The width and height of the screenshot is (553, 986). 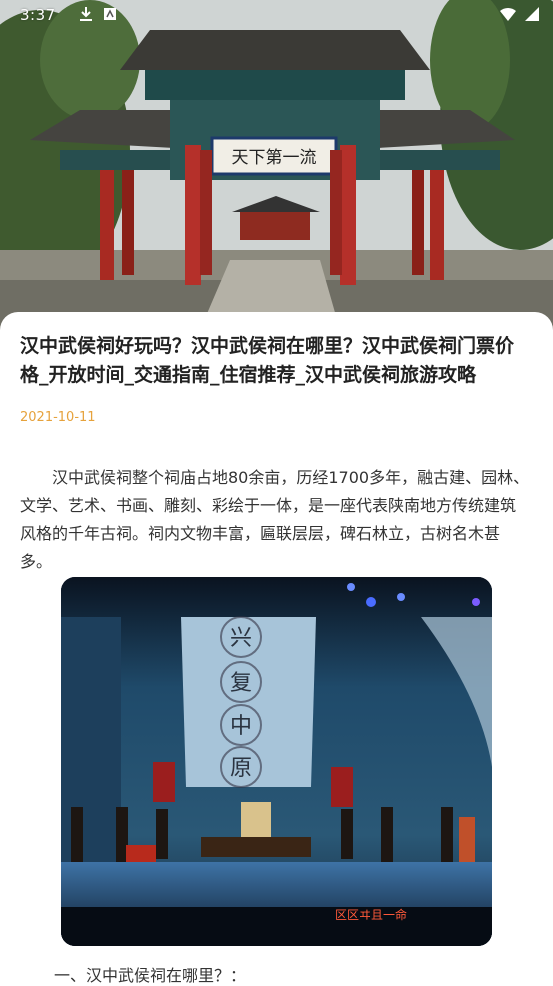 I want to click on signal-icon, so click(x=531, y=14).